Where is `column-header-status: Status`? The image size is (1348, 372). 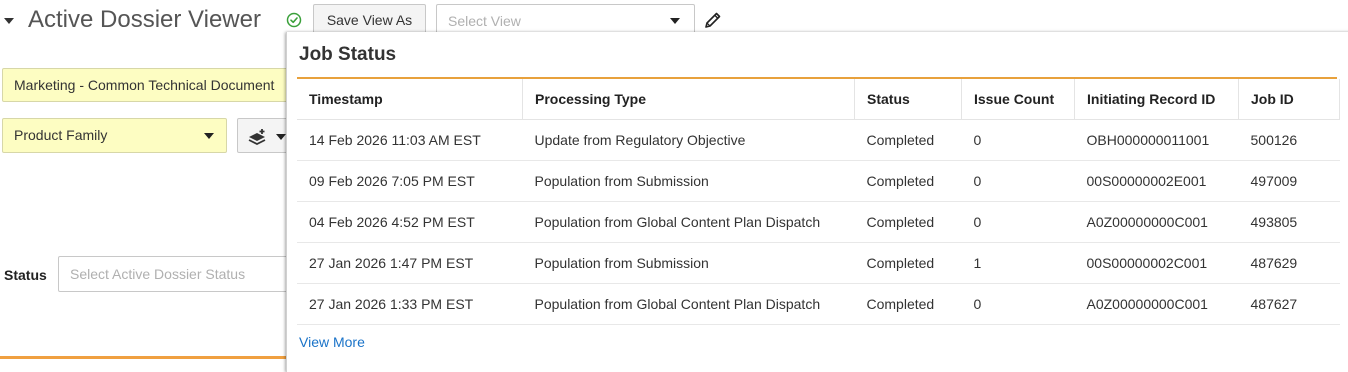 column-header-status: Status is located at coordinates (908, 99).